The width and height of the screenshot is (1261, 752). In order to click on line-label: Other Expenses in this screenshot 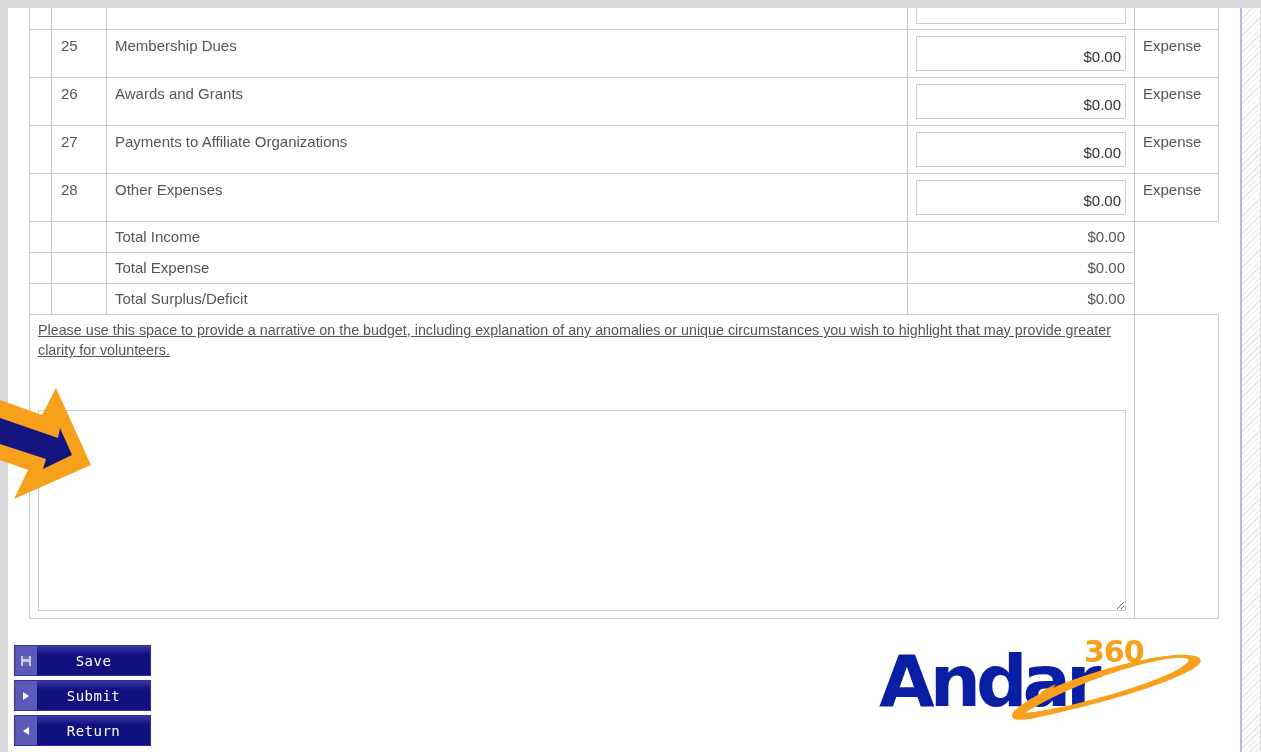, I will do `click(169, 189)`.